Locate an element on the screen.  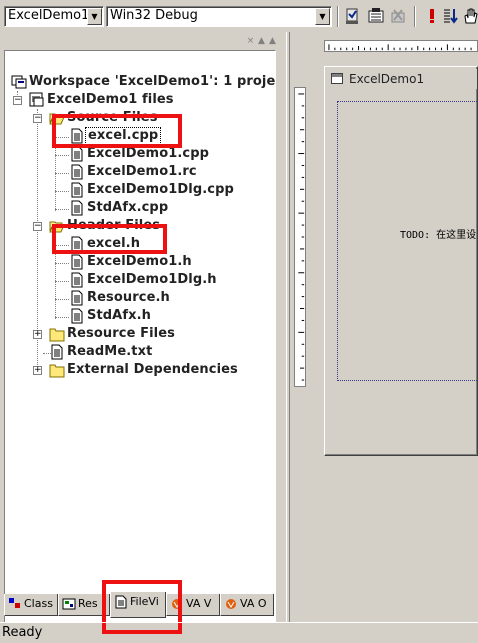
va-outline-icon is located at coordinates (231, 604).